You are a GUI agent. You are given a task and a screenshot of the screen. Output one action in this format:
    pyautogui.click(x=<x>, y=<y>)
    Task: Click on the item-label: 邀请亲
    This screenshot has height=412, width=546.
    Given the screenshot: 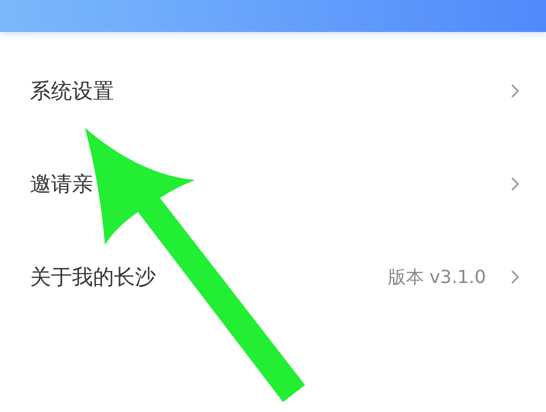 What is the action you would take?
    pyautogui.click(x=62, y=184)
    